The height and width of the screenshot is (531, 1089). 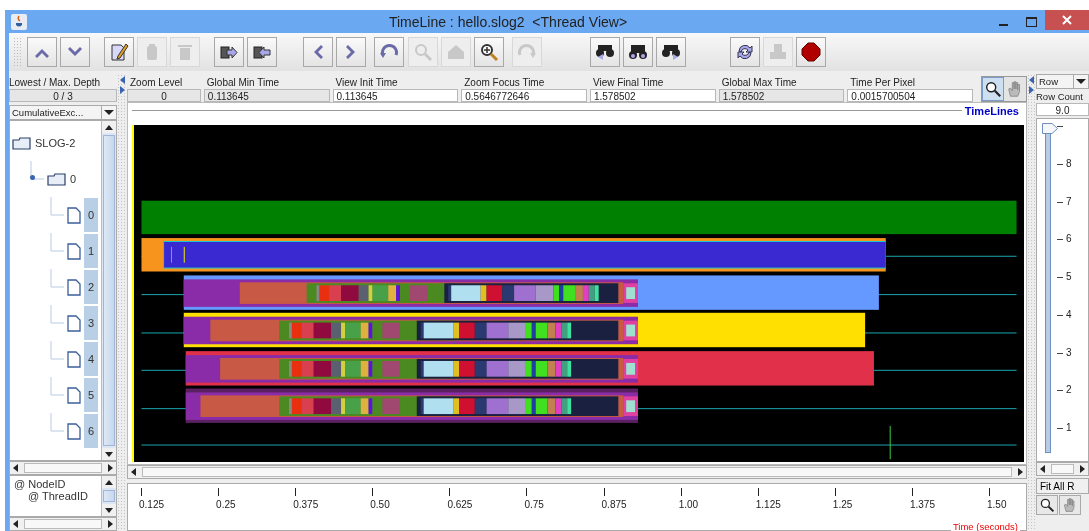 I want to click on field-label: Global Max Time, so click(x=759, y=83).